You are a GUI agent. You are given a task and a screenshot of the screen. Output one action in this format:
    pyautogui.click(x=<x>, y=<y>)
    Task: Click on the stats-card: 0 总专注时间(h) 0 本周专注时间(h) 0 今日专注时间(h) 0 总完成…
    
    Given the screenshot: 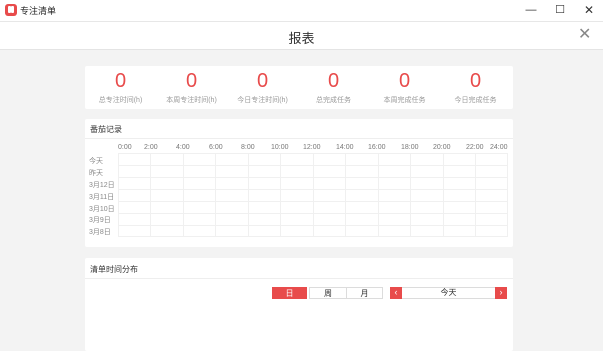 What is the action you would take?
    pyautogui.click(x=299, y=87)
    